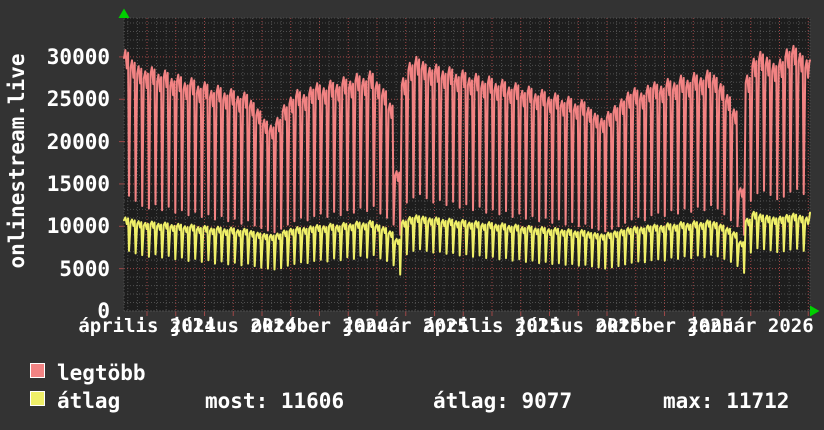  What do you see at coordinates (37, 370) in the screenshot?
I see `legend-swatch-legtobb` at bounding box center [37, 370].